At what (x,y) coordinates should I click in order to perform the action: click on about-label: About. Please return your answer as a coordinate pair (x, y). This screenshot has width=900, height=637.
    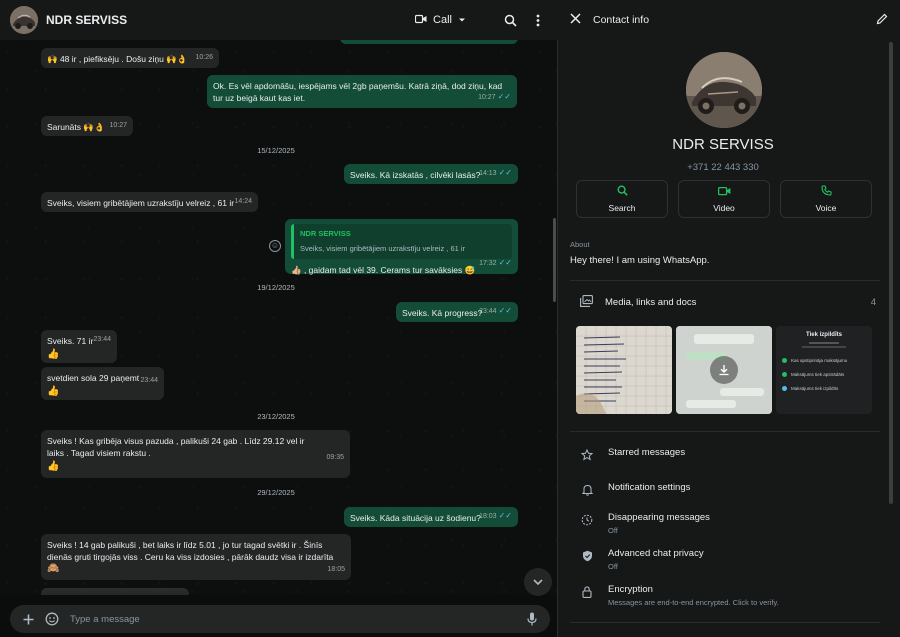
    Looking at the image, I should click on (580, 244).